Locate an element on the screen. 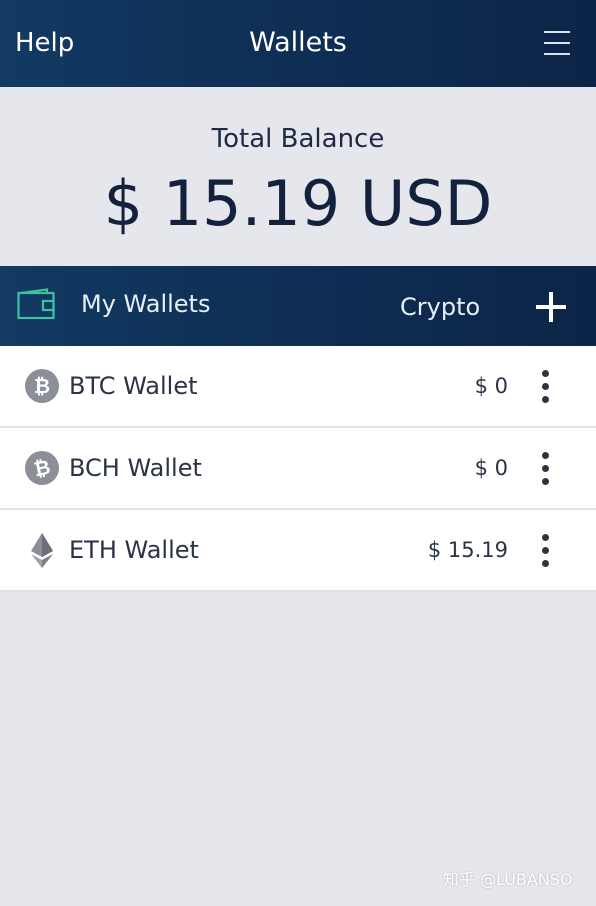  watermark: 知乎 @LUBANSO is located at coordinates (508, 879).